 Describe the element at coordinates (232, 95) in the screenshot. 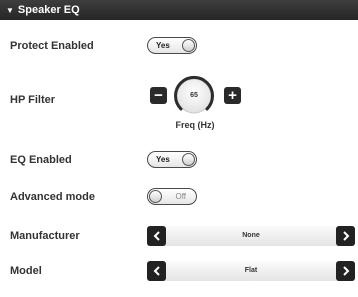

I see `hp-filter-increase-button: +` at that location.